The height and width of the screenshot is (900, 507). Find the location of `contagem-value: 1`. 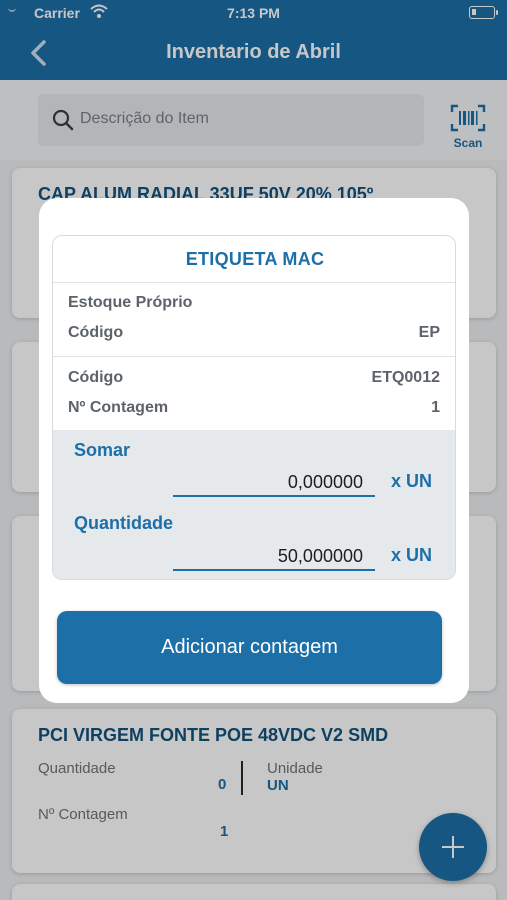

contagem-value: 1 is located at coordinates (435, 407).